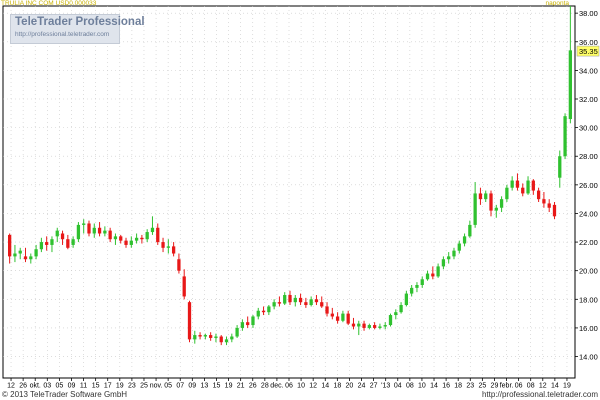 The height and width of the screenshot is (400, 600). I want to click on x-tick-label: '13, so click(385, 386).